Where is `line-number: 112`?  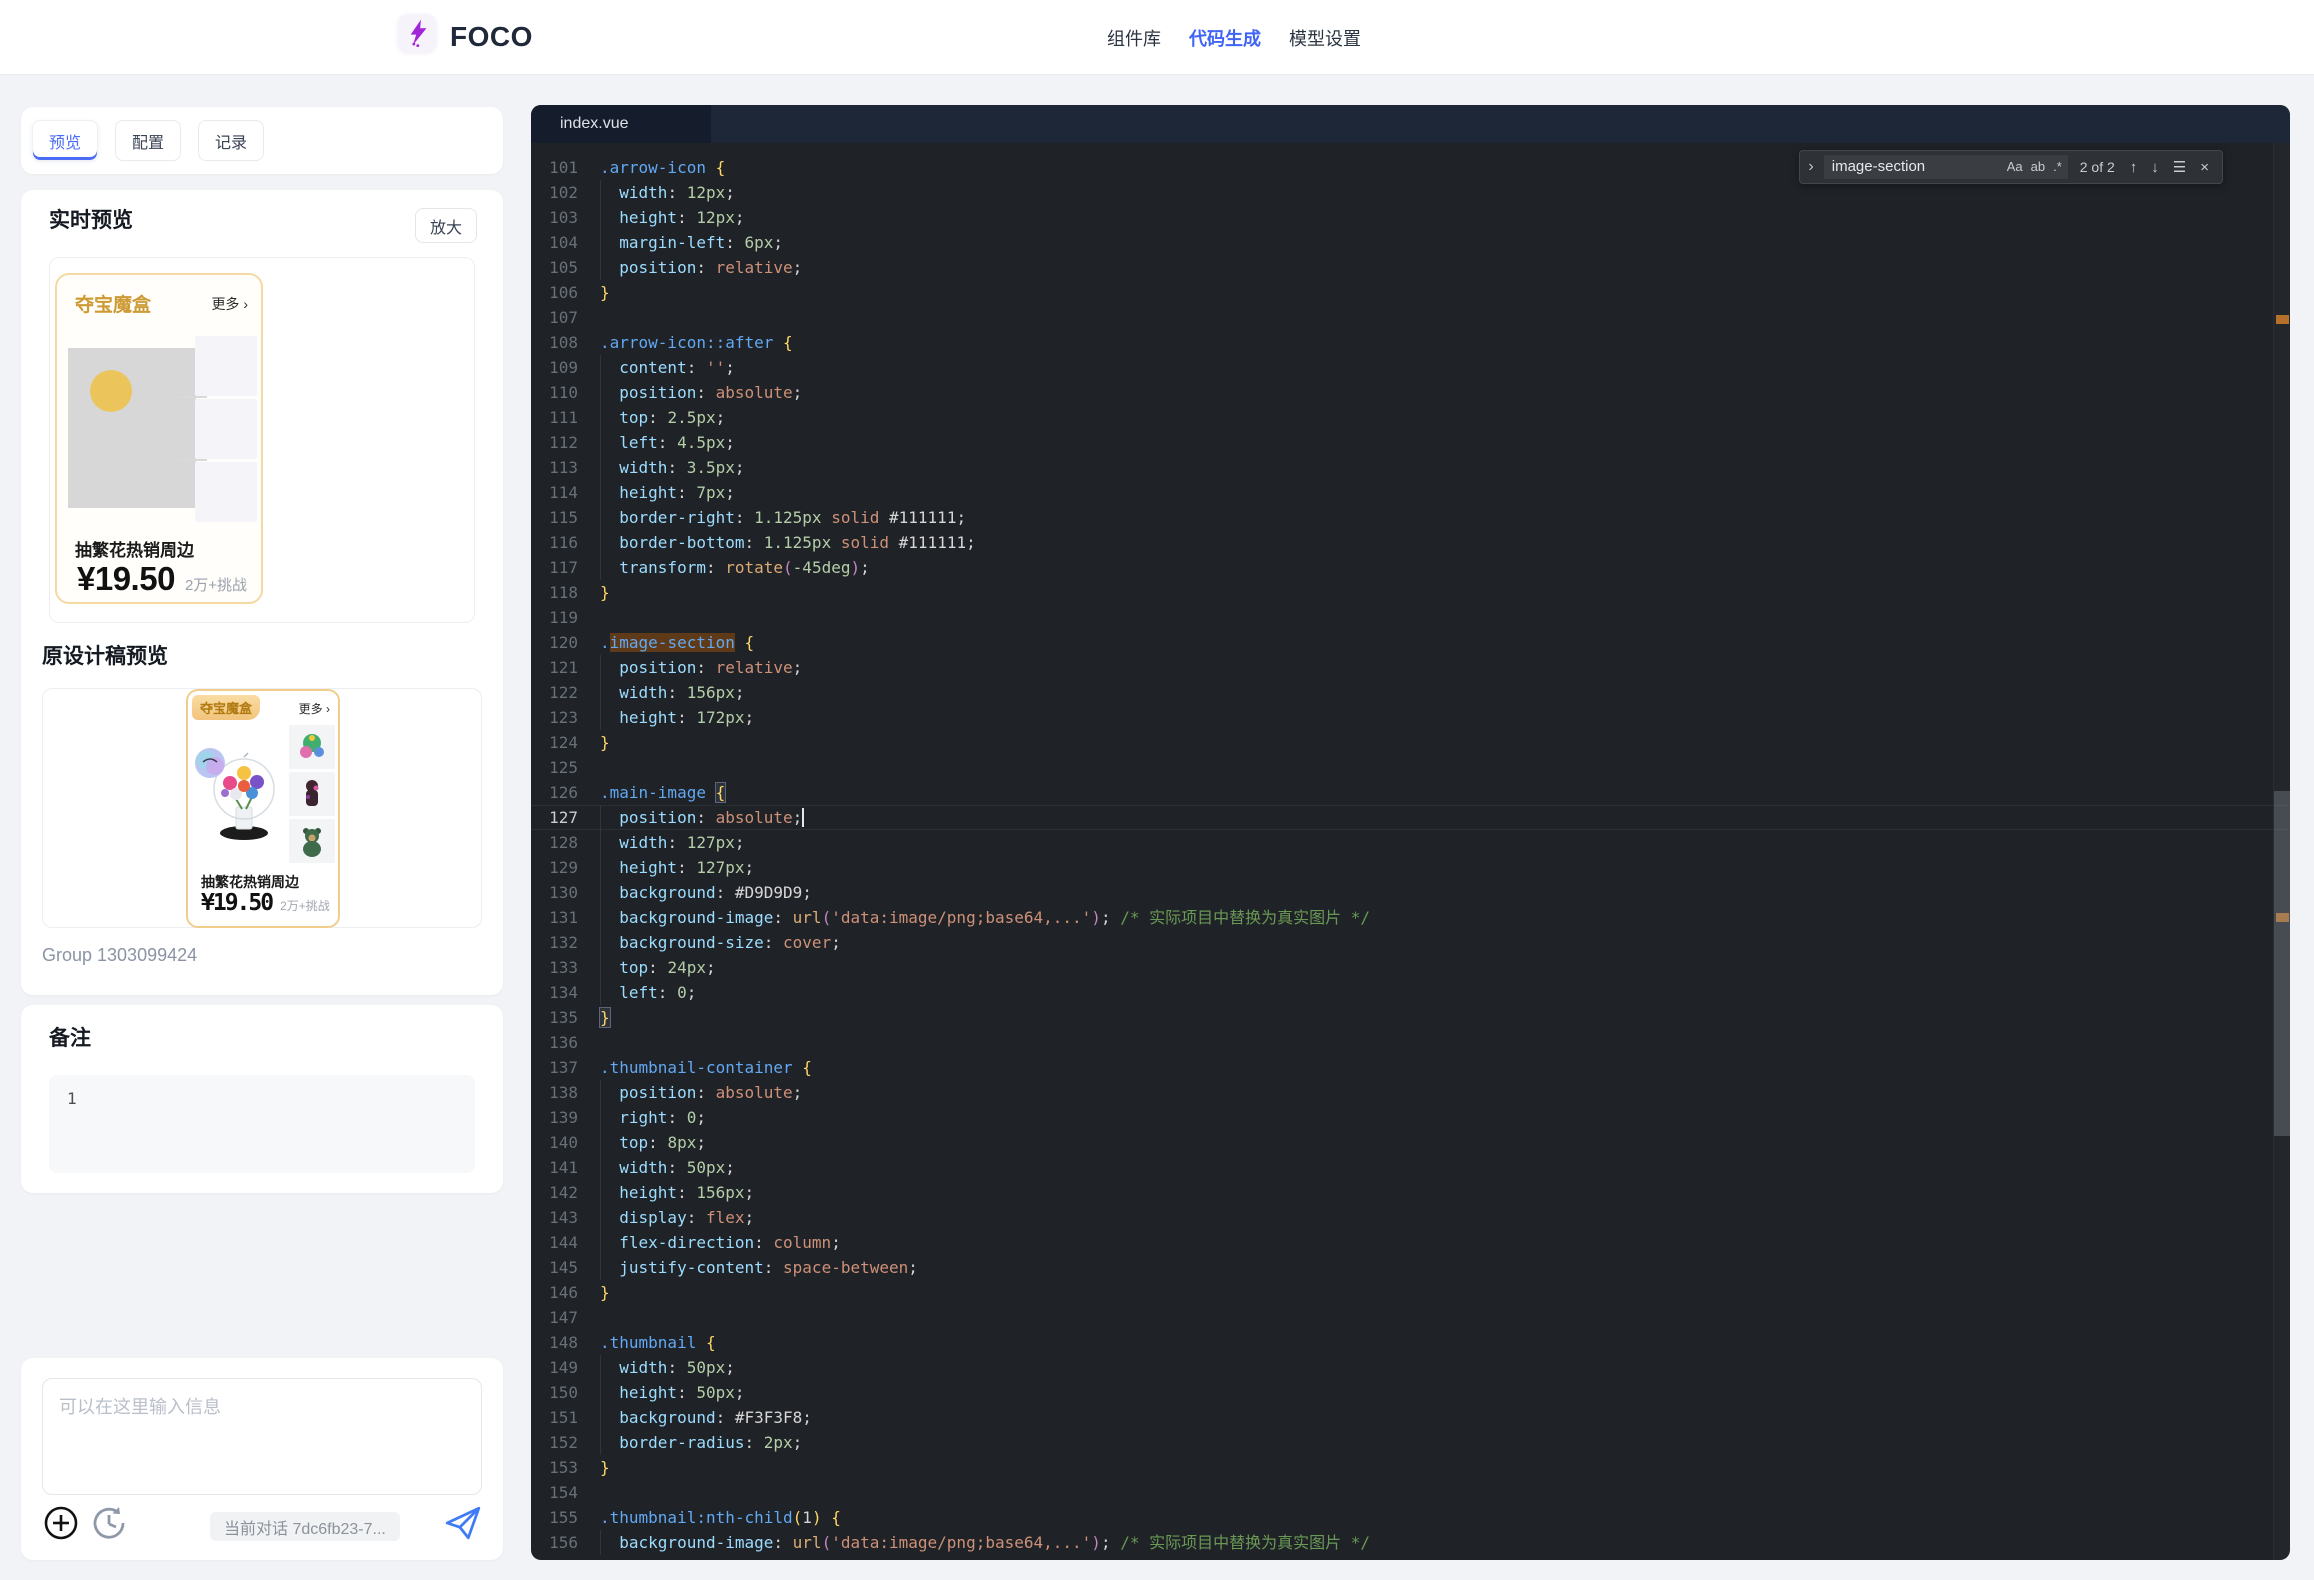 line-number: 112 is located at coordinates (563, 442).